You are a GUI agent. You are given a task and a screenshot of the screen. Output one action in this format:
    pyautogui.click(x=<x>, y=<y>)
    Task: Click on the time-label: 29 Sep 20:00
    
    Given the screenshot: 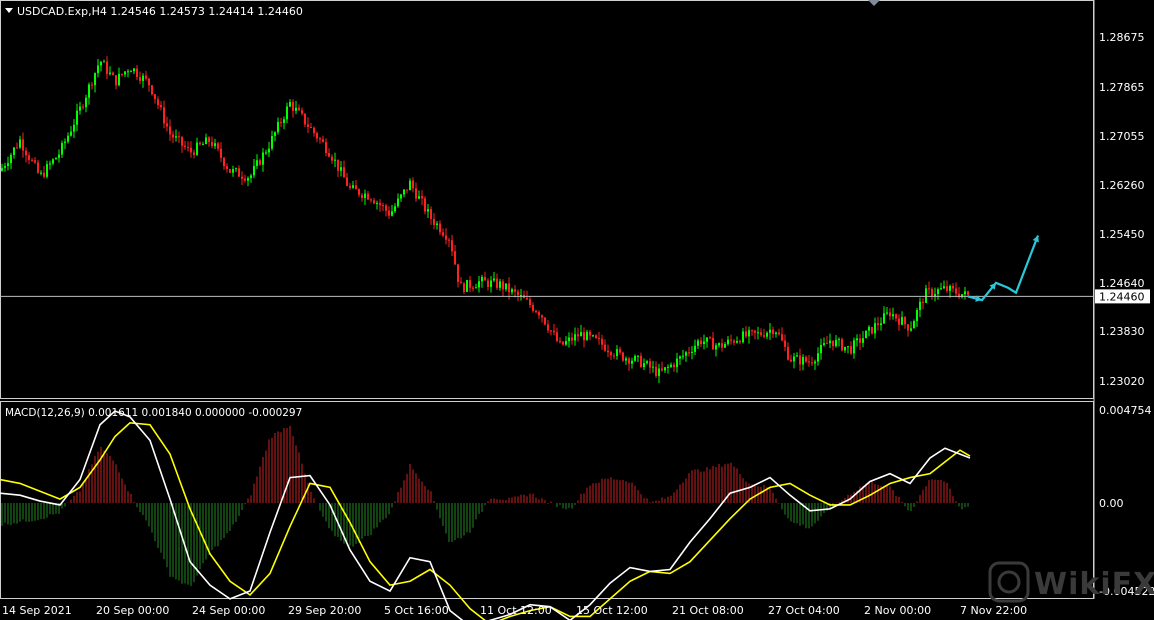 What is the action you would take?
    pyautogui.click(x=324, y=610)
    